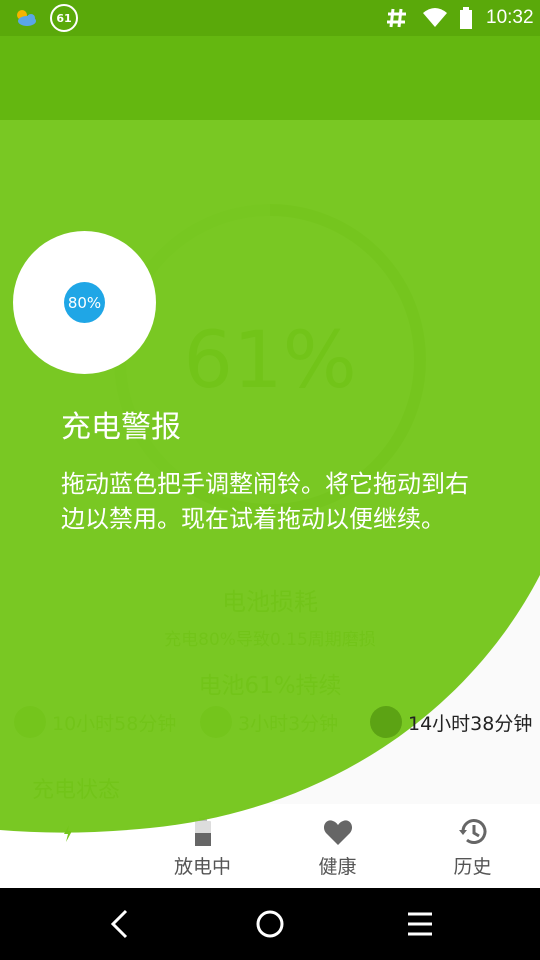 The height and width of the screenshot is (960, 540). Describe the element at coordinates (466, 18) in the screenshot. I see `battery-status-icon` at that location.